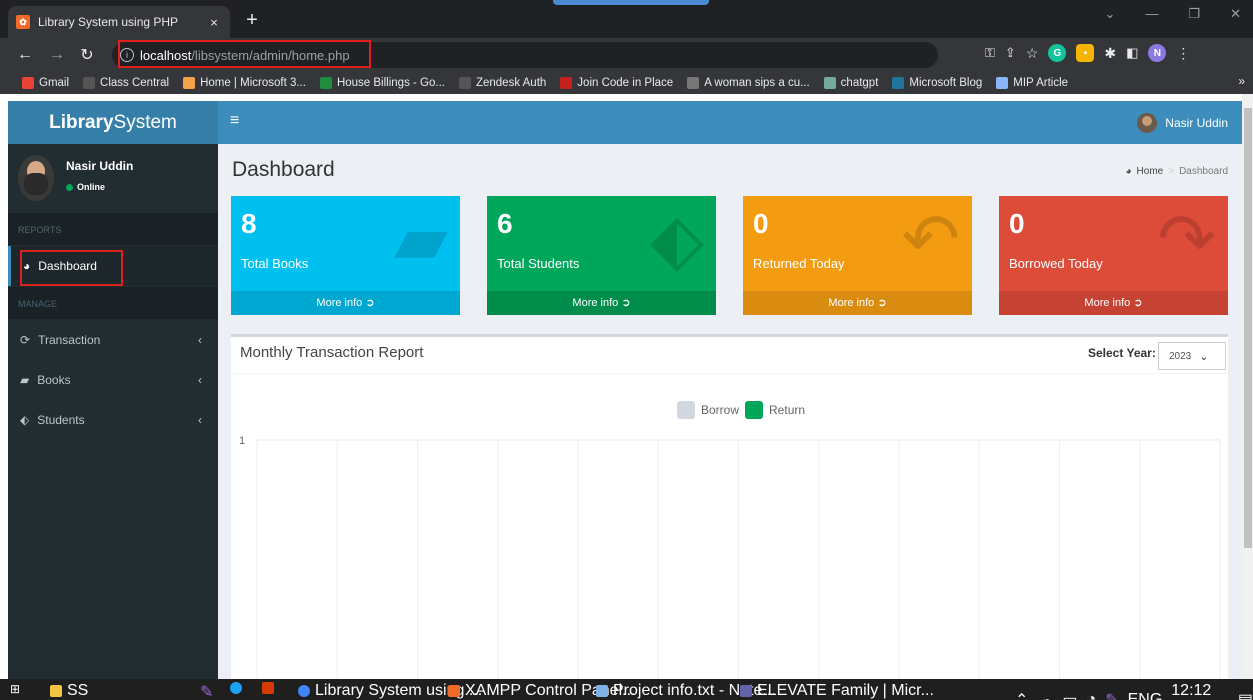  I want to click on sidebar-item-label: Students, so click(61, 420).